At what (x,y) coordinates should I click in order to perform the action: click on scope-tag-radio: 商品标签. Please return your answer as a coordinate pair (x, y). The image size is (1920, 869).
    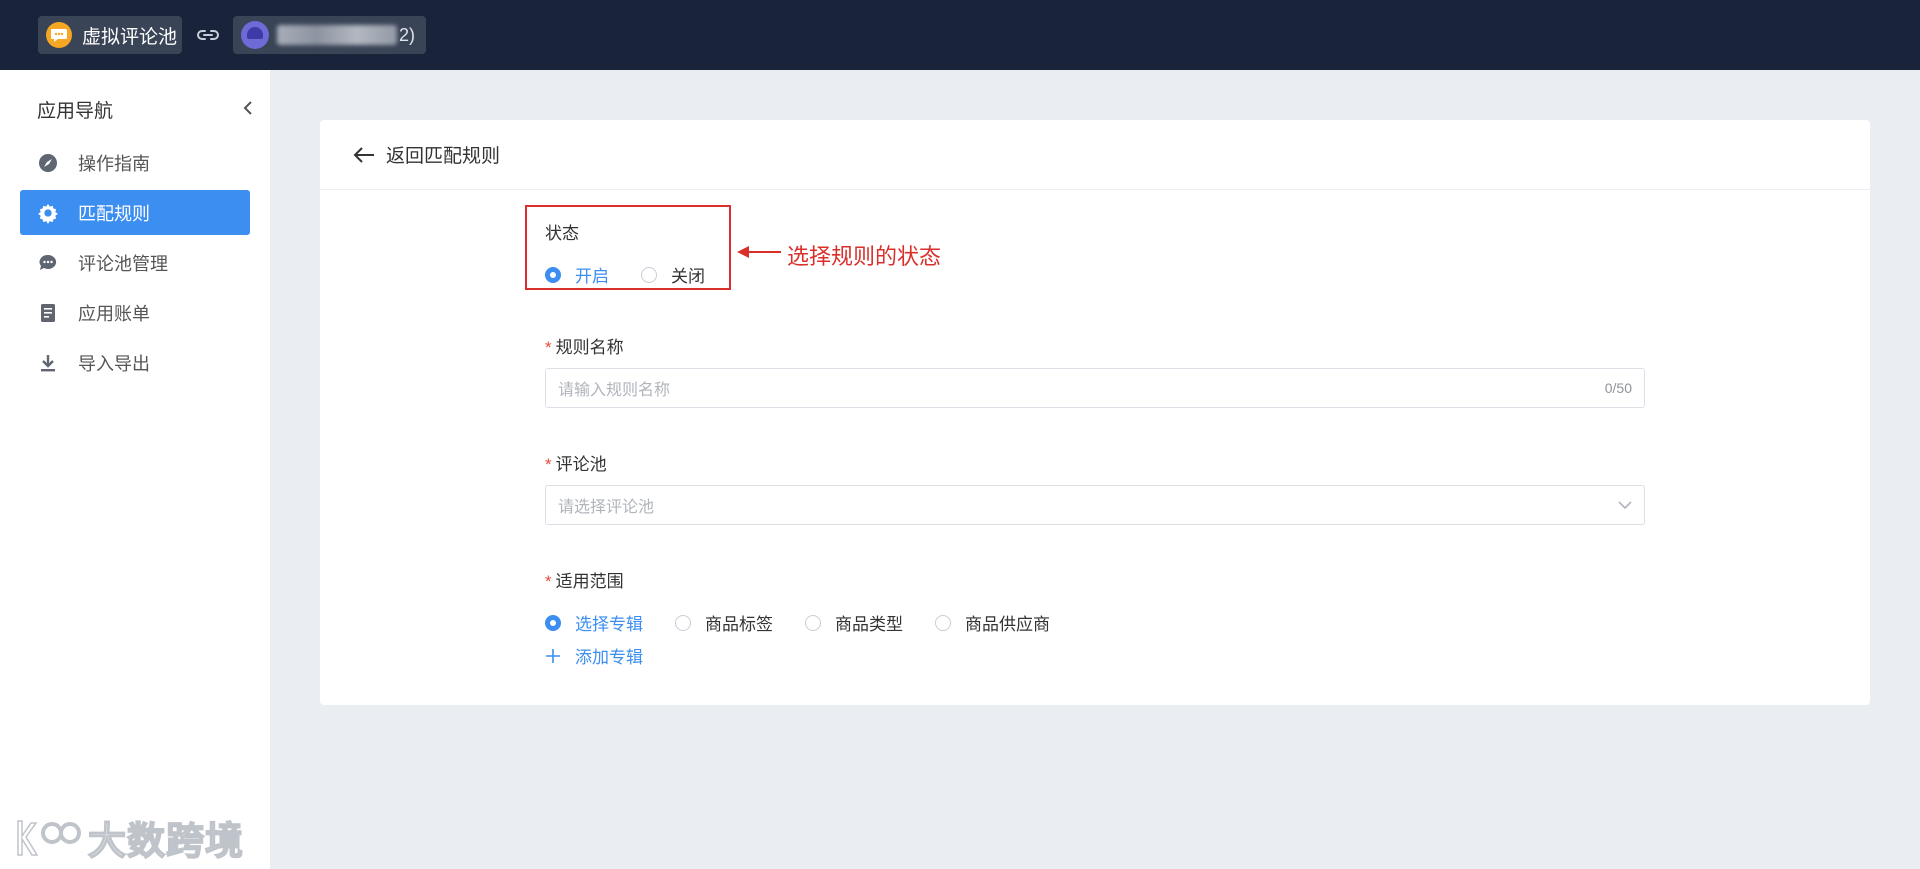
    Looking at the image, I should click on (724, 622).